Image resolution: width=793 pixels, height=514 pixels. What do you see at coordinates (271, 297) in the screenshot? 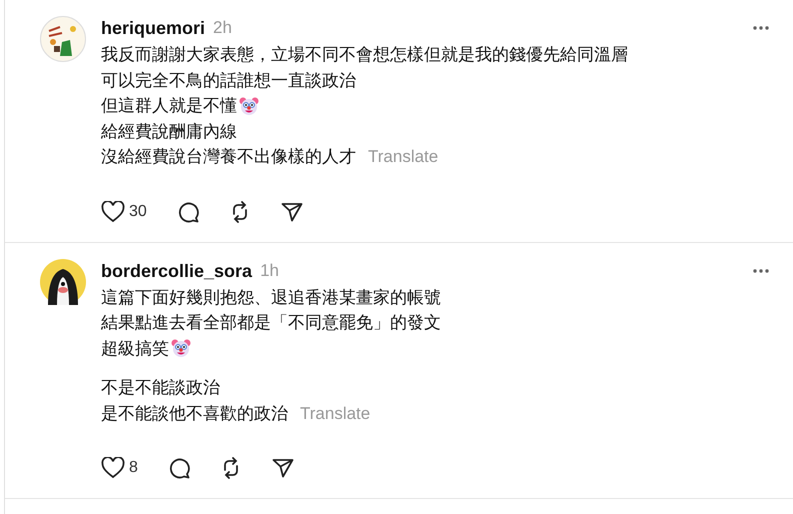
I see `post-text-line: 這篇下面好幾則抱怨、退追香港某畫家的帳號` at bounding box center [271, 297].